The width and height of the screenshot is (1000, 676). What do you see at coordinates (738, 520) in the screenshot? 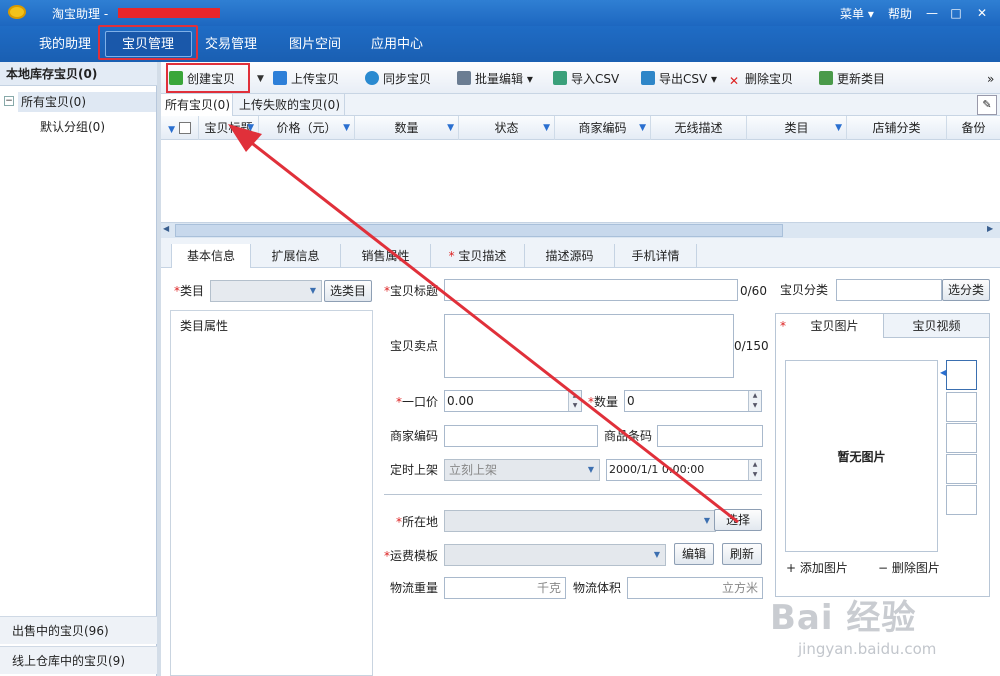
I see `choose-location-button: 选择` at bounding box center [738, 520].